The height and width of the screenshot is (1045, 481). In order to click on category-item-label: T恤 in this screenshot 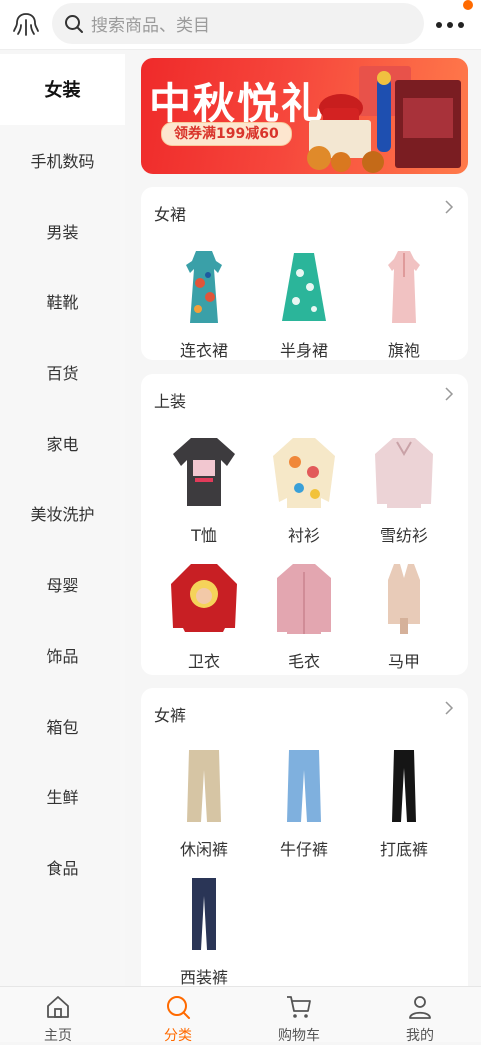, I will do `click(204, 535)`.